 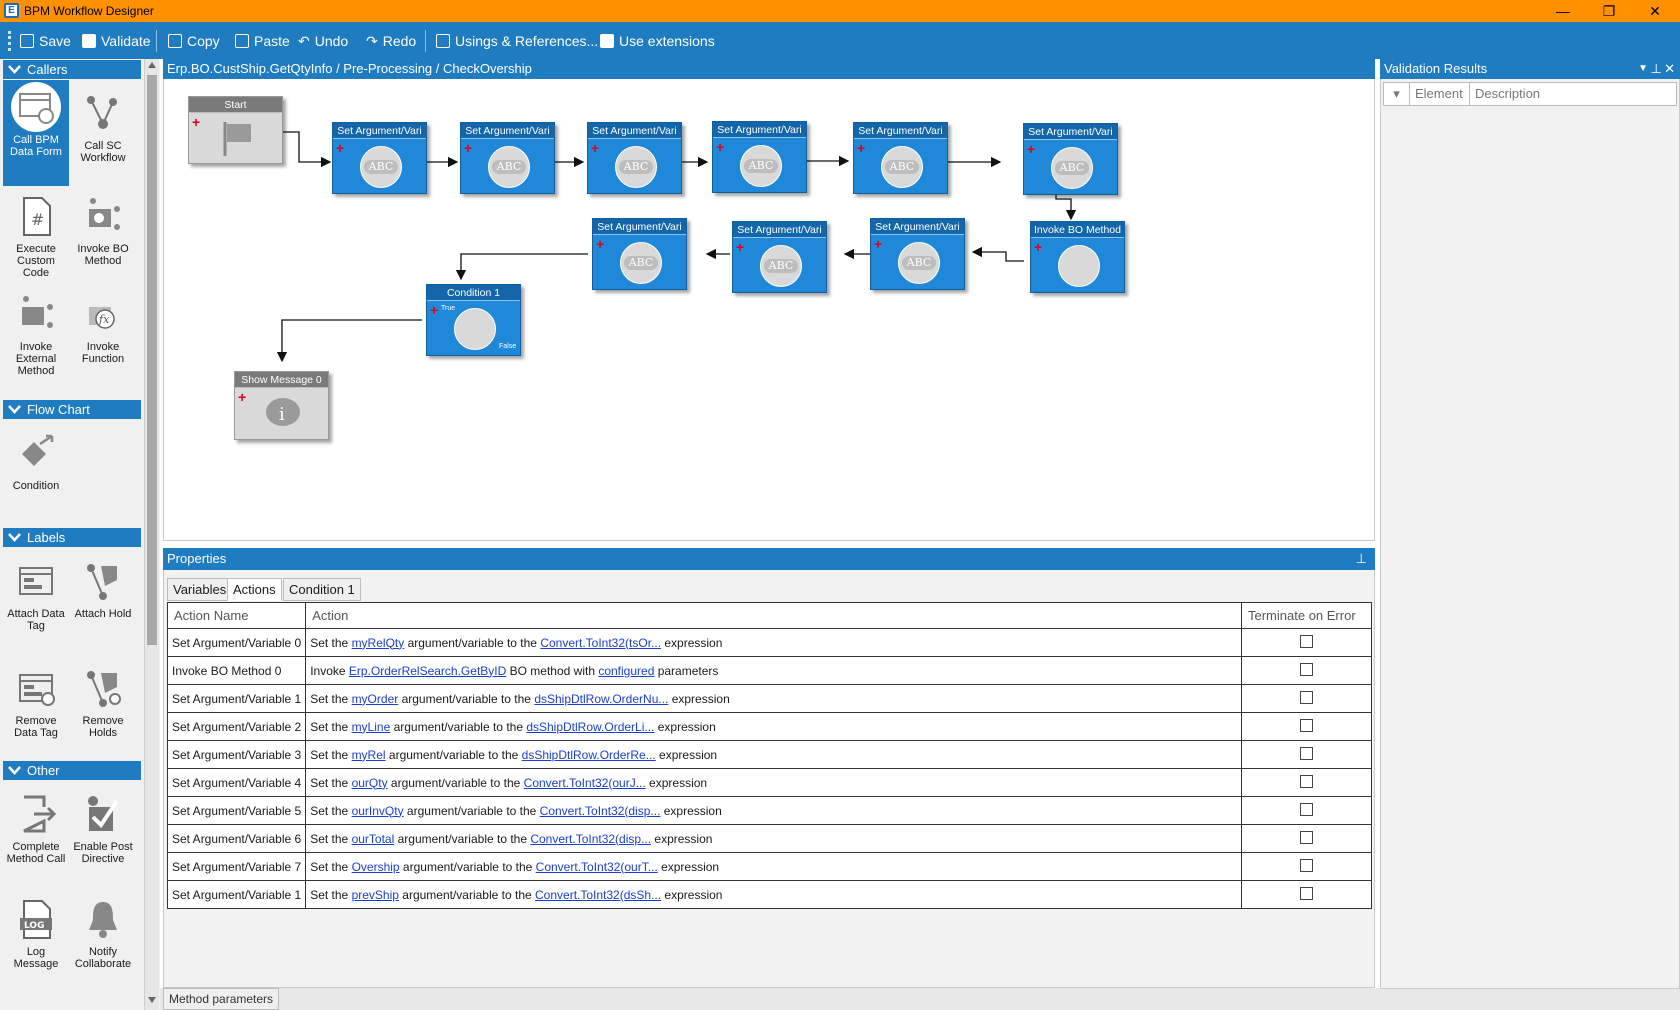 I want to click on validate-button: Validate, so click(x=116, y=41).